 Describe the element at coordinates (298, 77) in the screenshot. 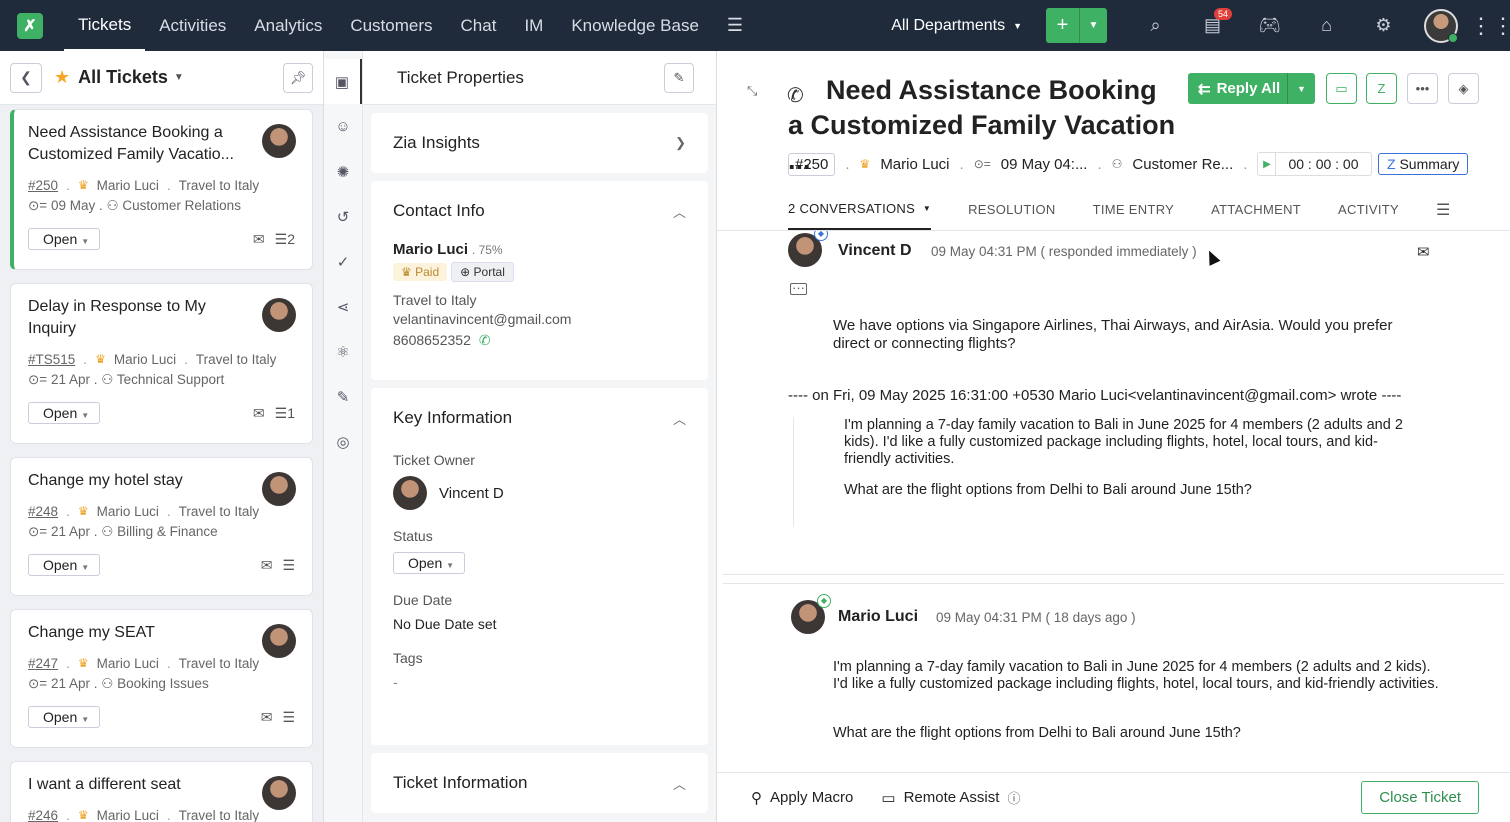

I see `pin-icon: 📌︎` at that location.